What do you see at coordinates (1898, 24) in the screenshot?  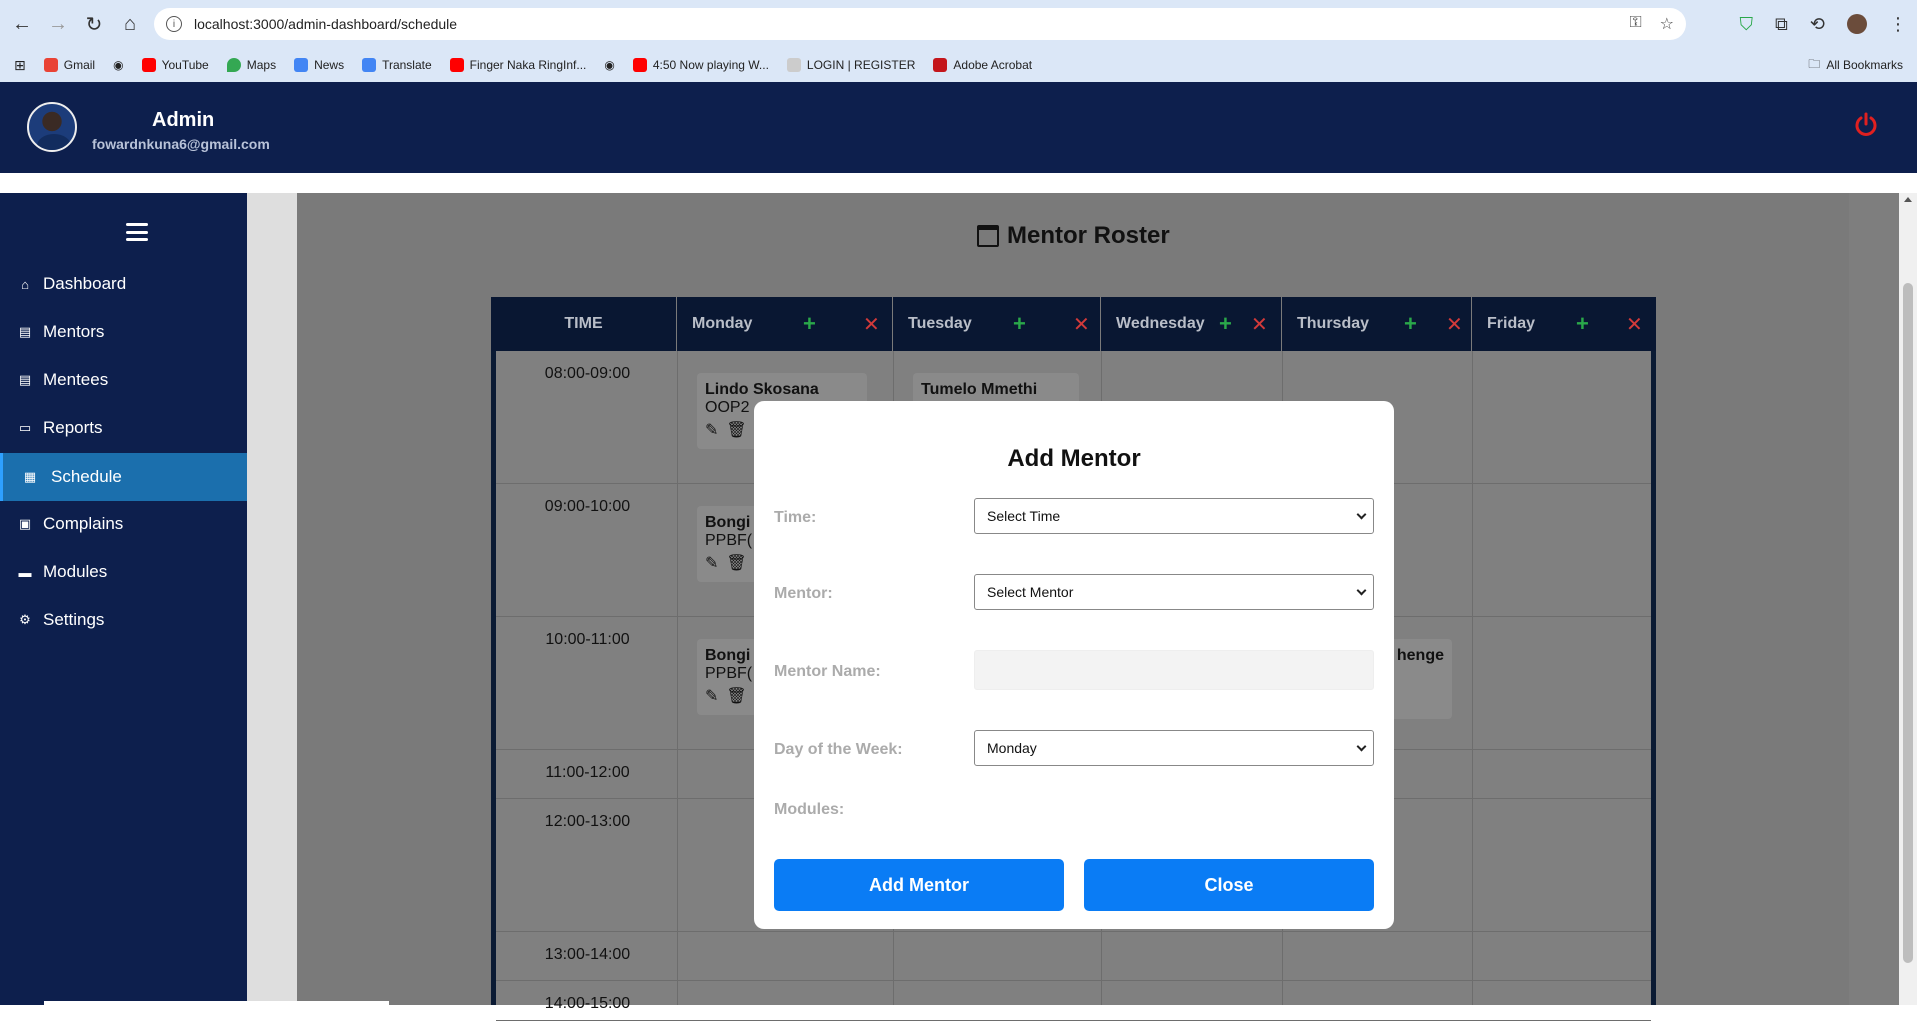 I see `menu-kebab-icon: ⋮` at bounding box center [1898, 24].